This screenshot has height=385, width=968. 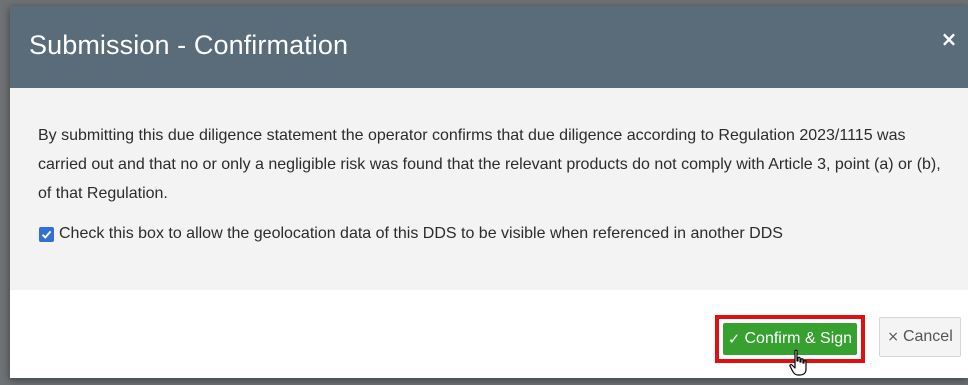 I want to click on geolocation-visibility-checkbox, so click(x=46, y=234).